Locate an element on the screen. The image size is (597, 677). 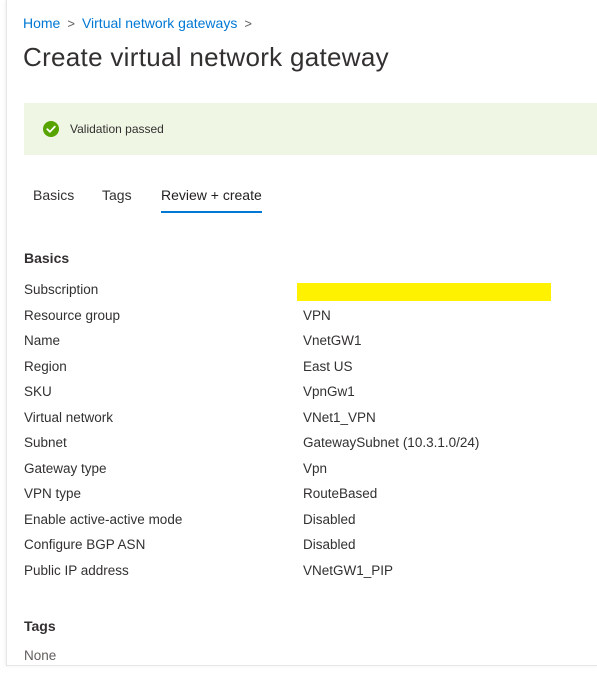
row-value-gateway-type: Vpn is located at coordinates (315, 468).